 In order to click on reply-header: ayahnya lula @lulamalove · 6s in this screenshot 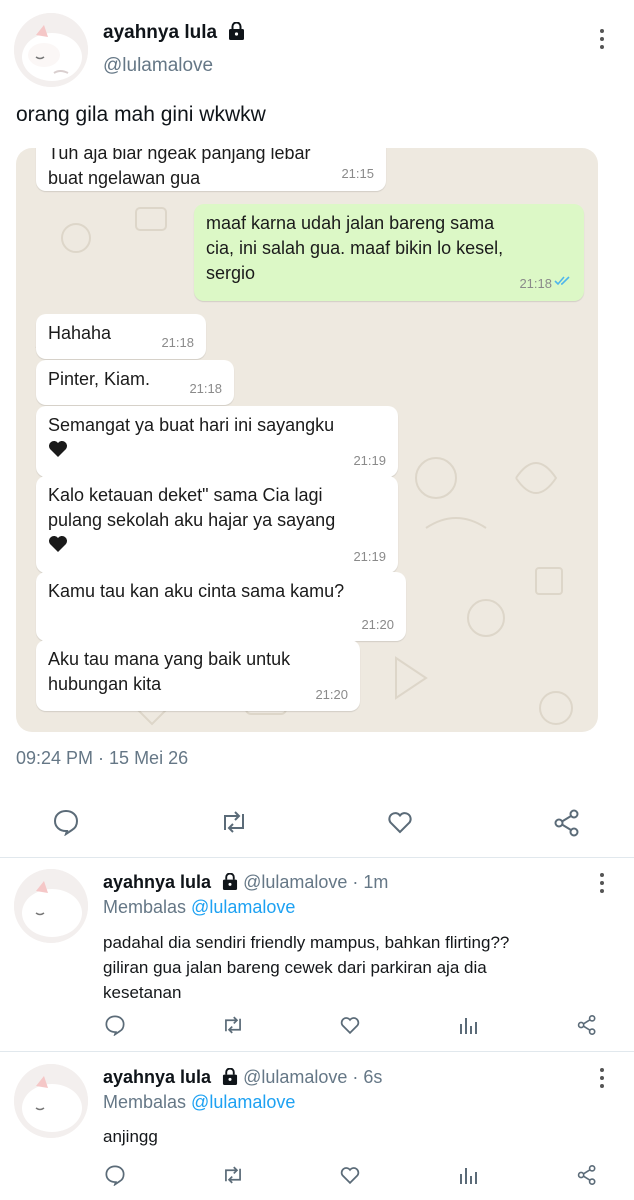, I will do `click(242, 1078)`.